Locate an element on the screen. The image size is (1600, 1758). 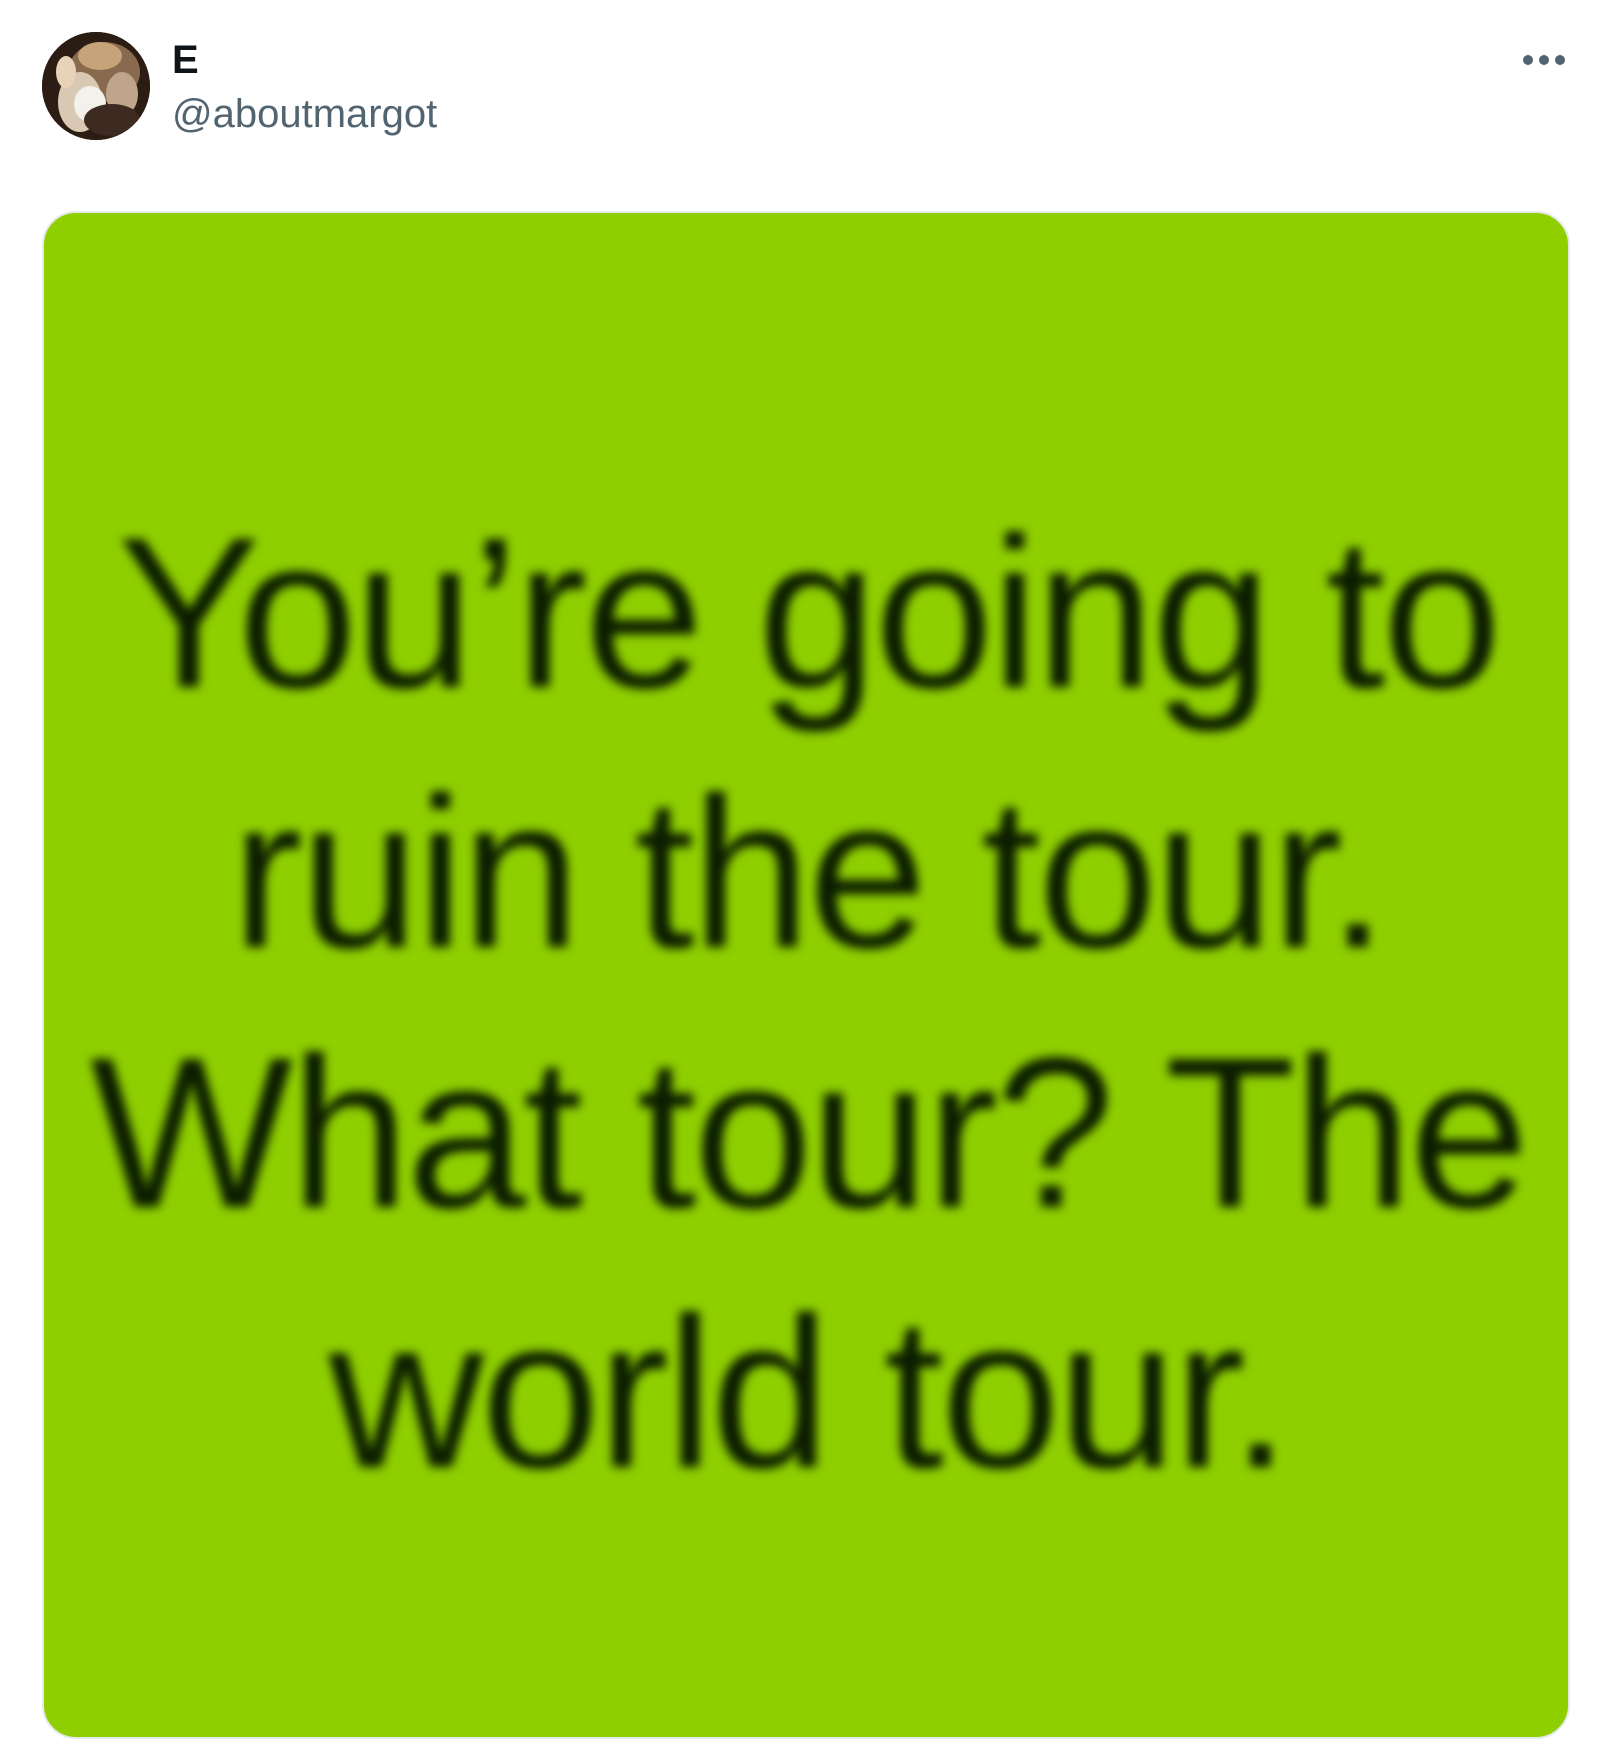
display-name: E is located at coordinates (185, 60).